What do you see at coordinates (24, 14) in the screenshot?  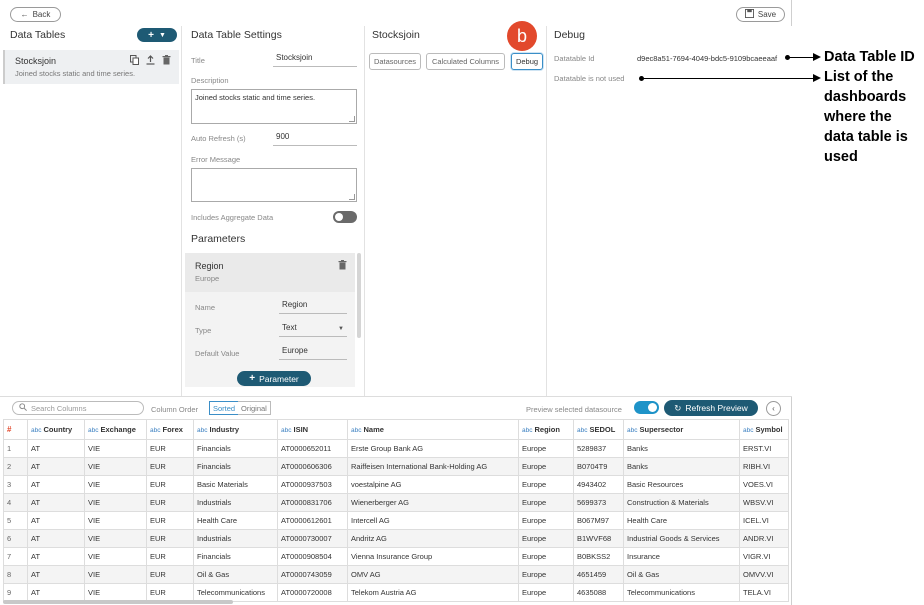 I see `arrow-left-icon: ←` at bounding box center [24, 14].